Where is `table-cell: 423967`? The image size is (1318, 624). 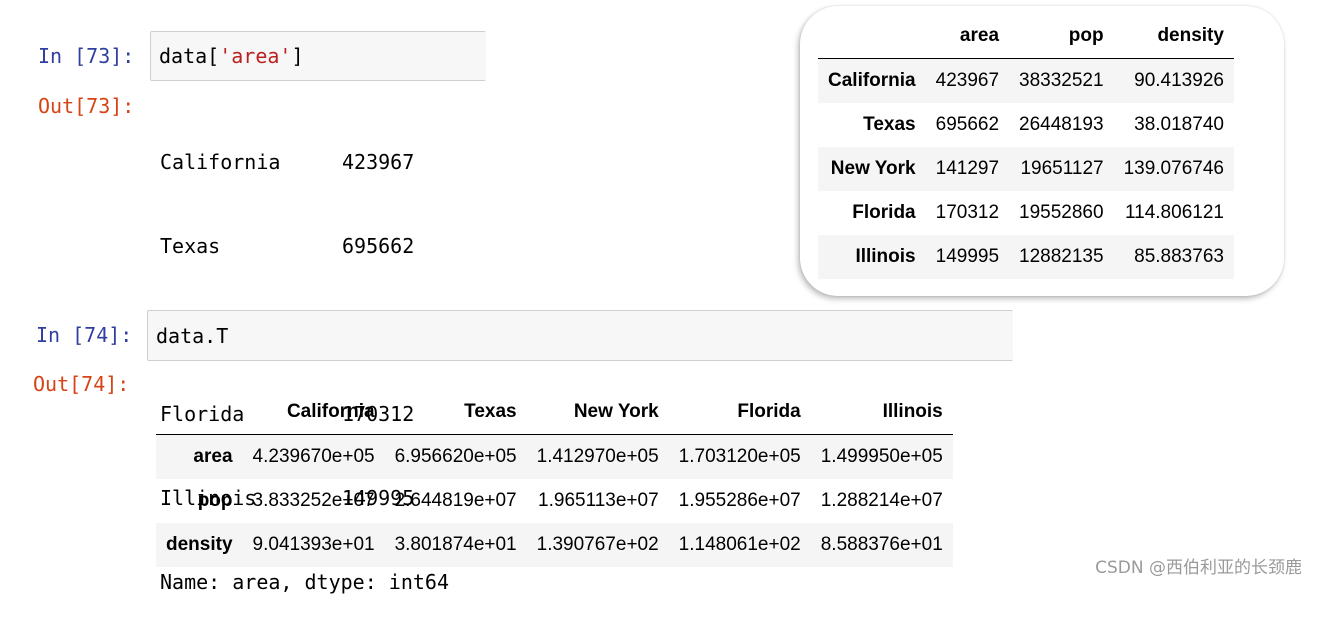 table-cell: 423967 is located at coordinates (967, 80).